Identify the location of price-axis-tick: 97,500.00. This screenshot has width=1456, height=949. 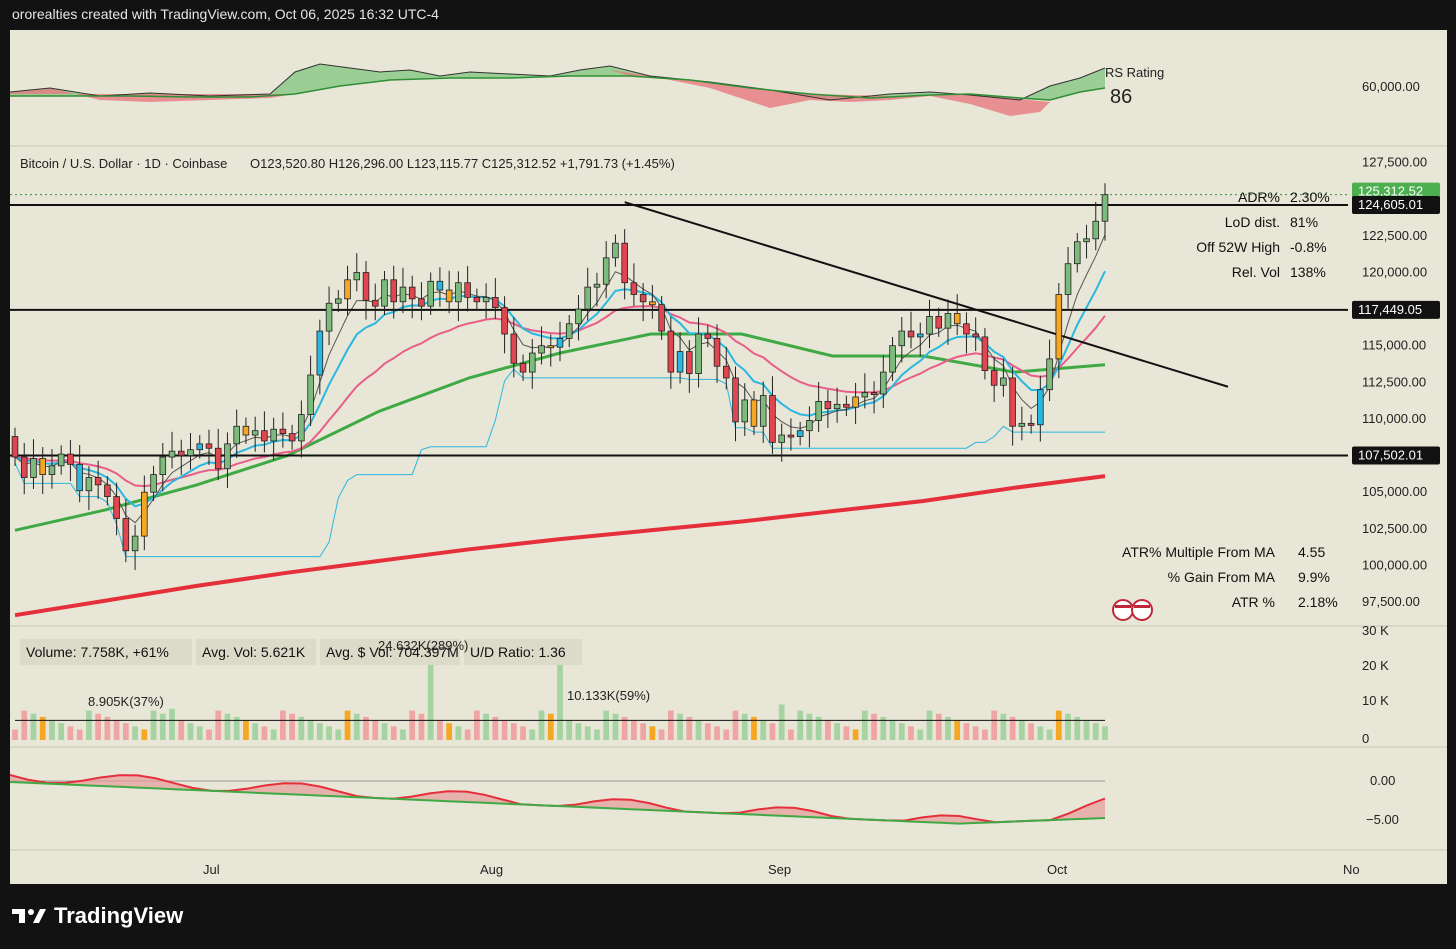
(1391, 601).